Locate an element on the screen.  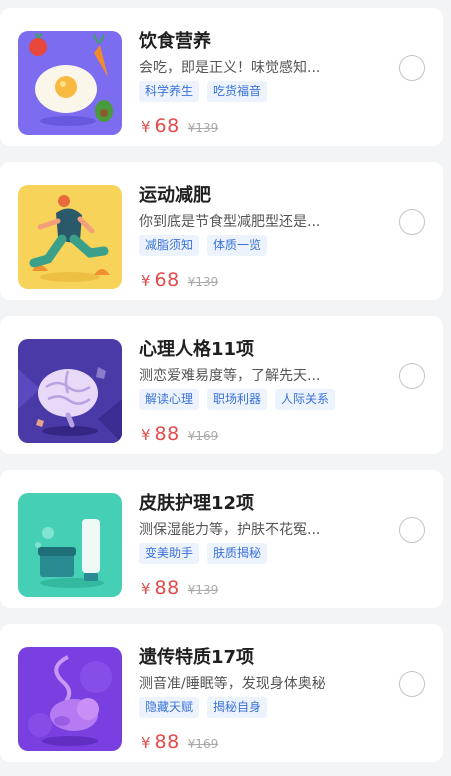
course-tag: 人际关系 is located at coordinates (305, 399).